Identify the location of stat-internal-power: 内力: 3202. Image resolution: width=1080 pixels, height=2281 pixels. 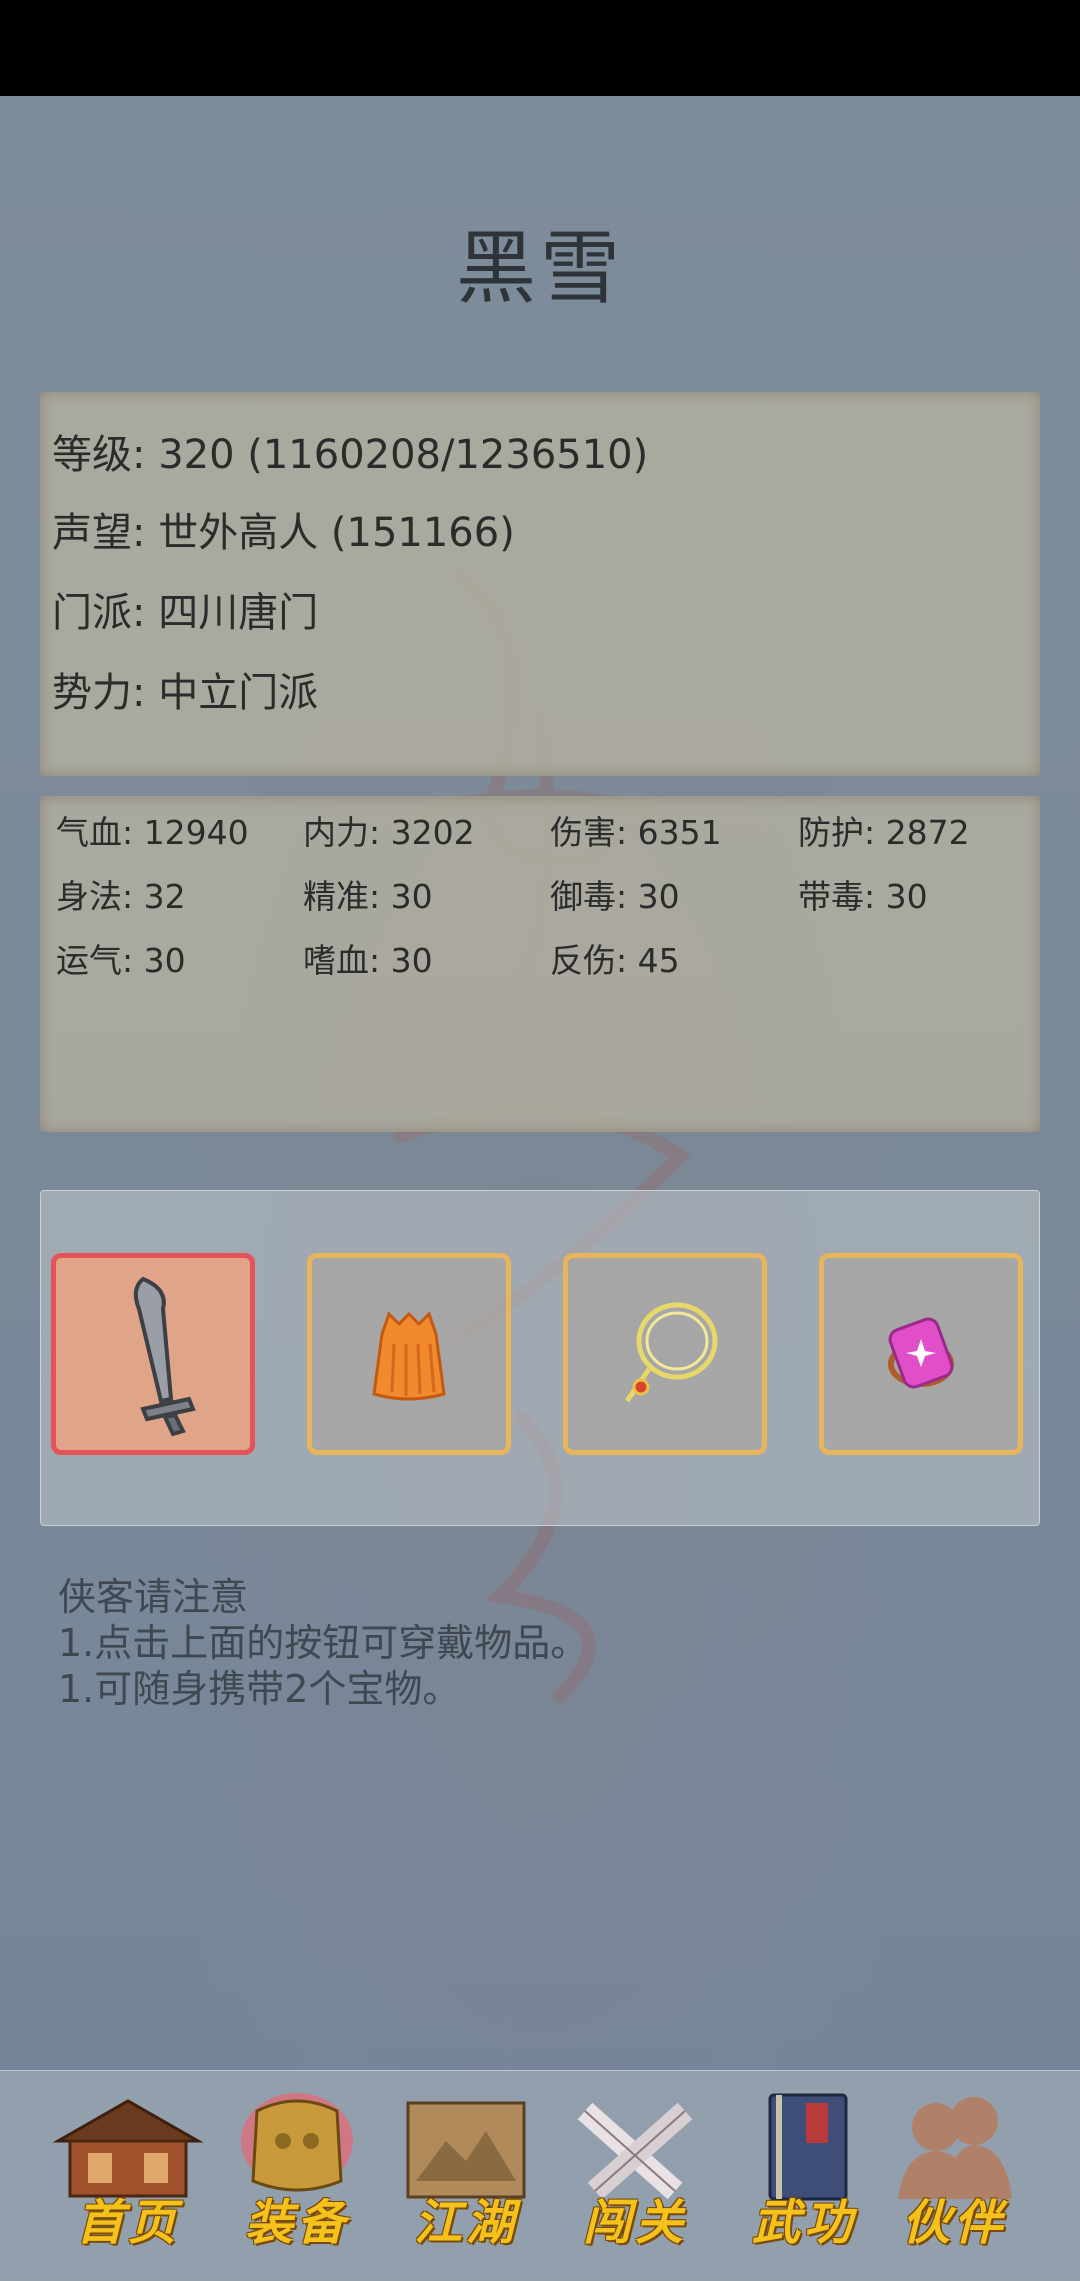
(389, 832).